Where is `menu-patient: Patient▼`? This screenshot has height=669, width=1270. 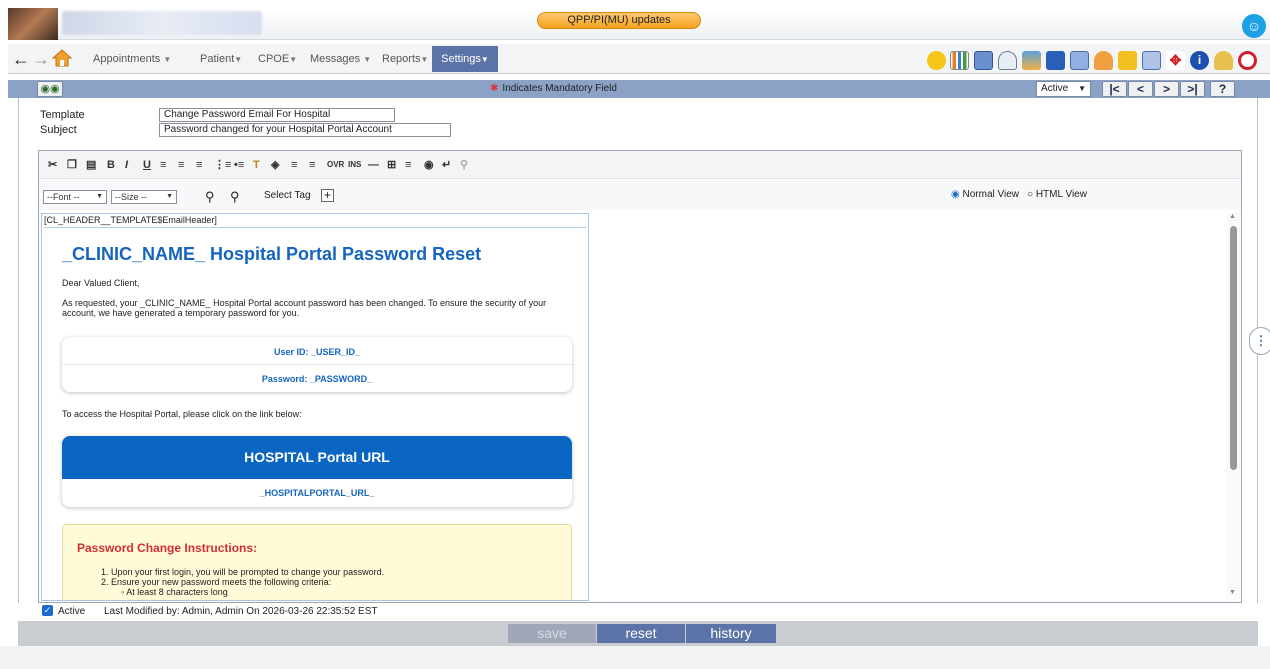 menu-patient: Patient▼ is located at coordinates (221, 59).